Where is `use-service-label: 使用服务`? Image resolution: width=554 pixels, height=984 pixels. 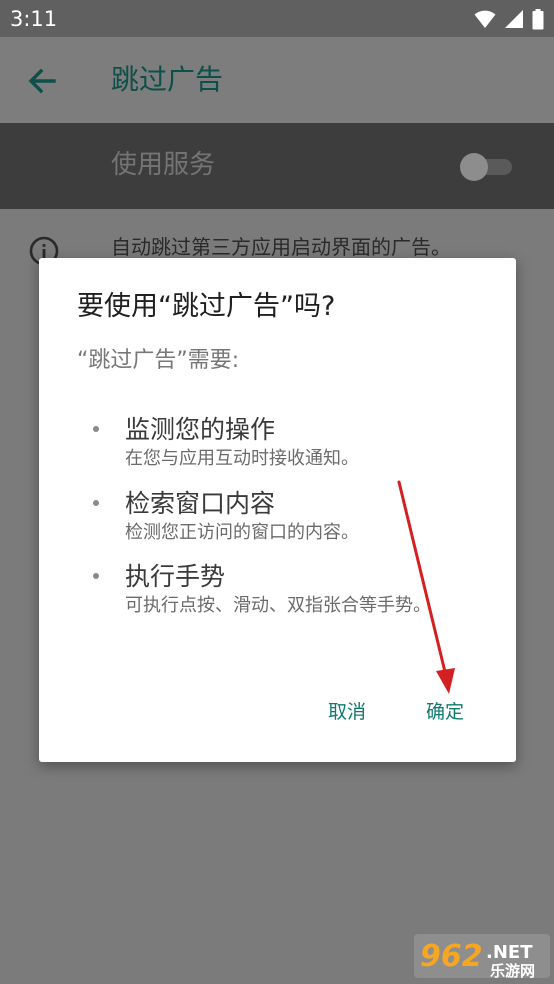 use-service-label: 使用服务 is located at coordinates (163, 165).